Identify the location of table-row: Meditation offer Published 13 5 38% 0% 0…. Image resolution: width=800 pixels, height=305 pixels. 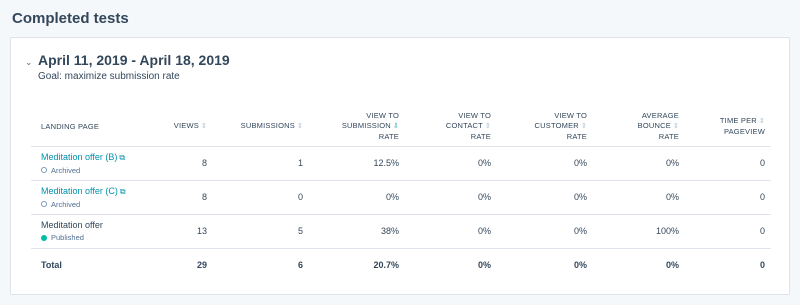
(401, 231).